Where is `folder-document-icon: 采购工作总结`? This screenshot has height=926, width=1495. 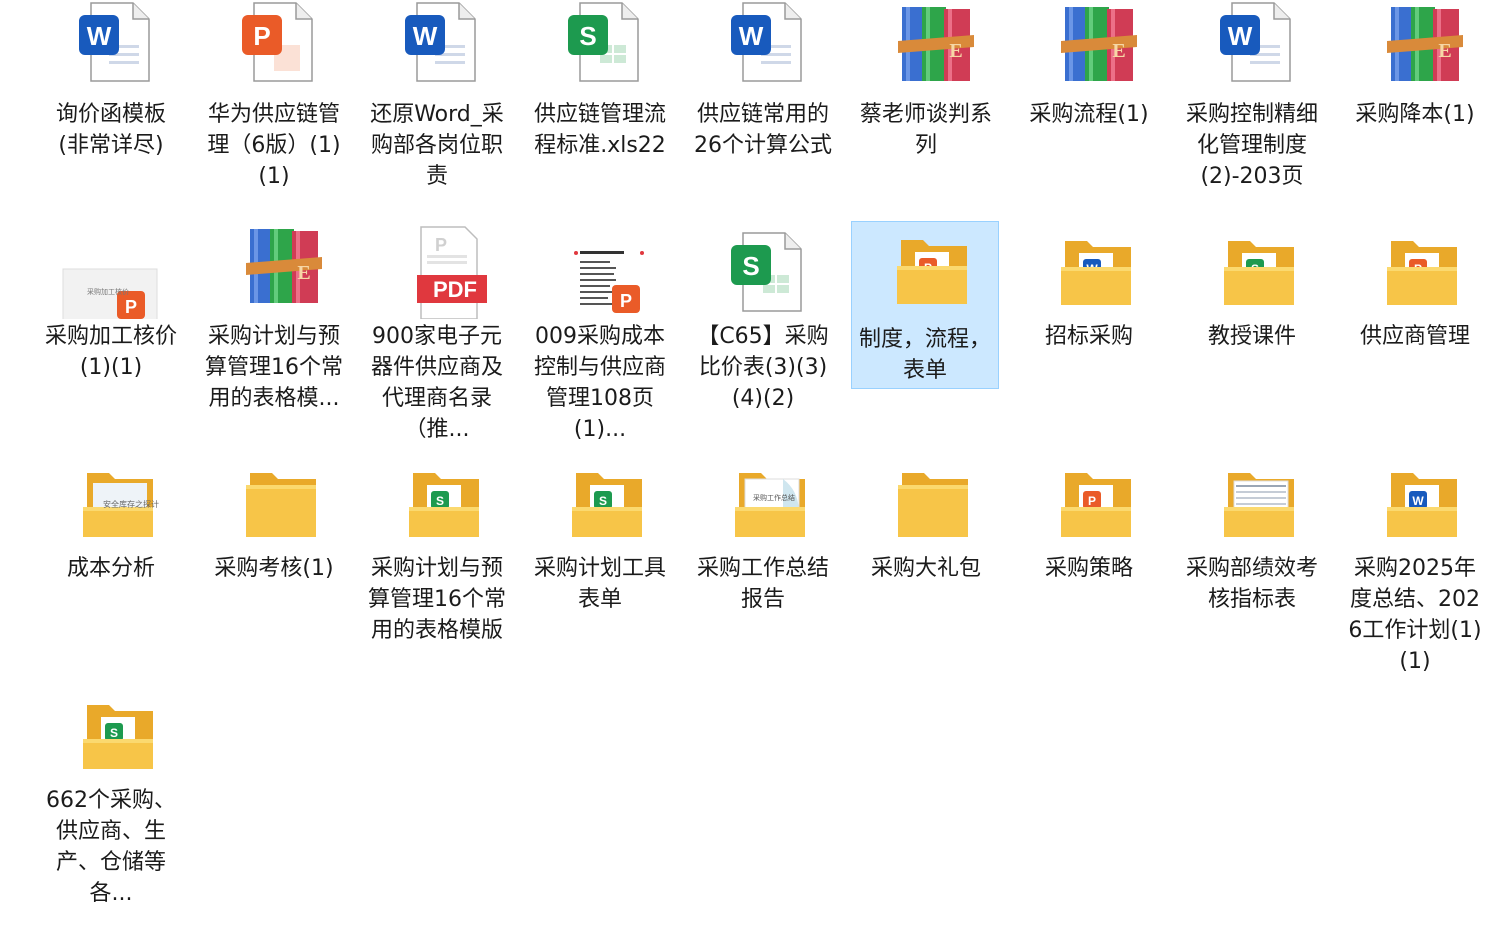
folder-document-icon: 采购工作总结 is located at coordinates (763, 503).